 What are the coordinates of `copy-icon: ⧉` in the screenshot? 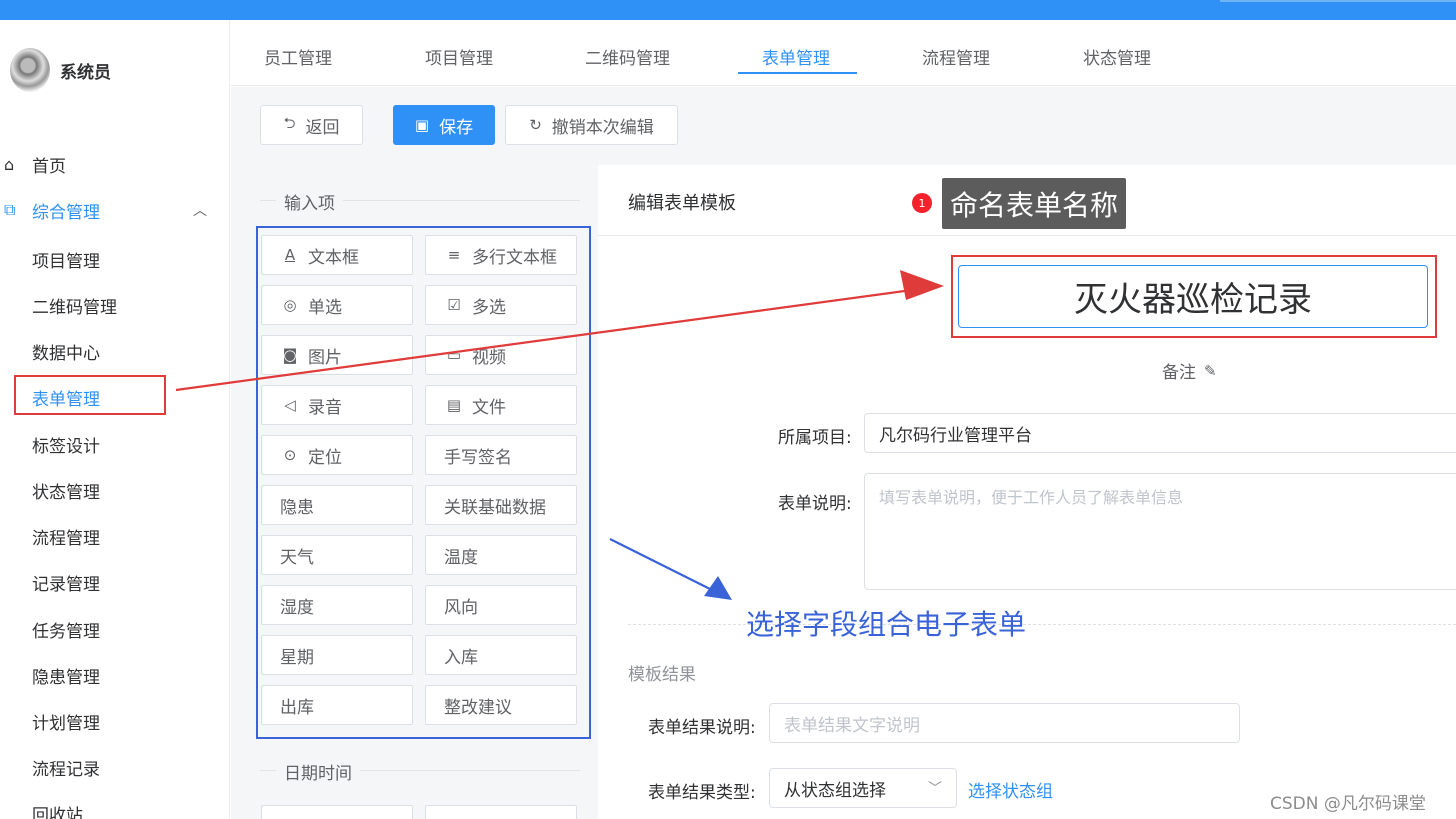 It's located at (10, 209).